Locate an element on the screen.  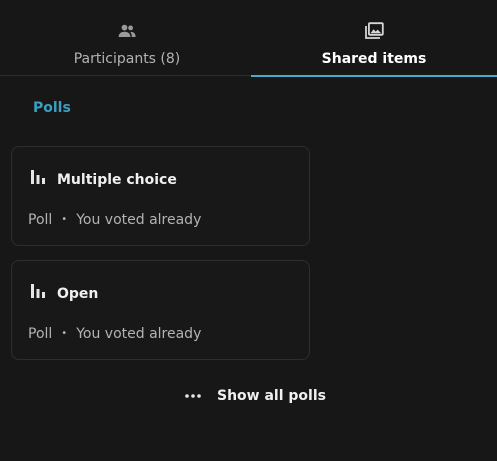
account-group-icon is located at coordinates (127, 31).